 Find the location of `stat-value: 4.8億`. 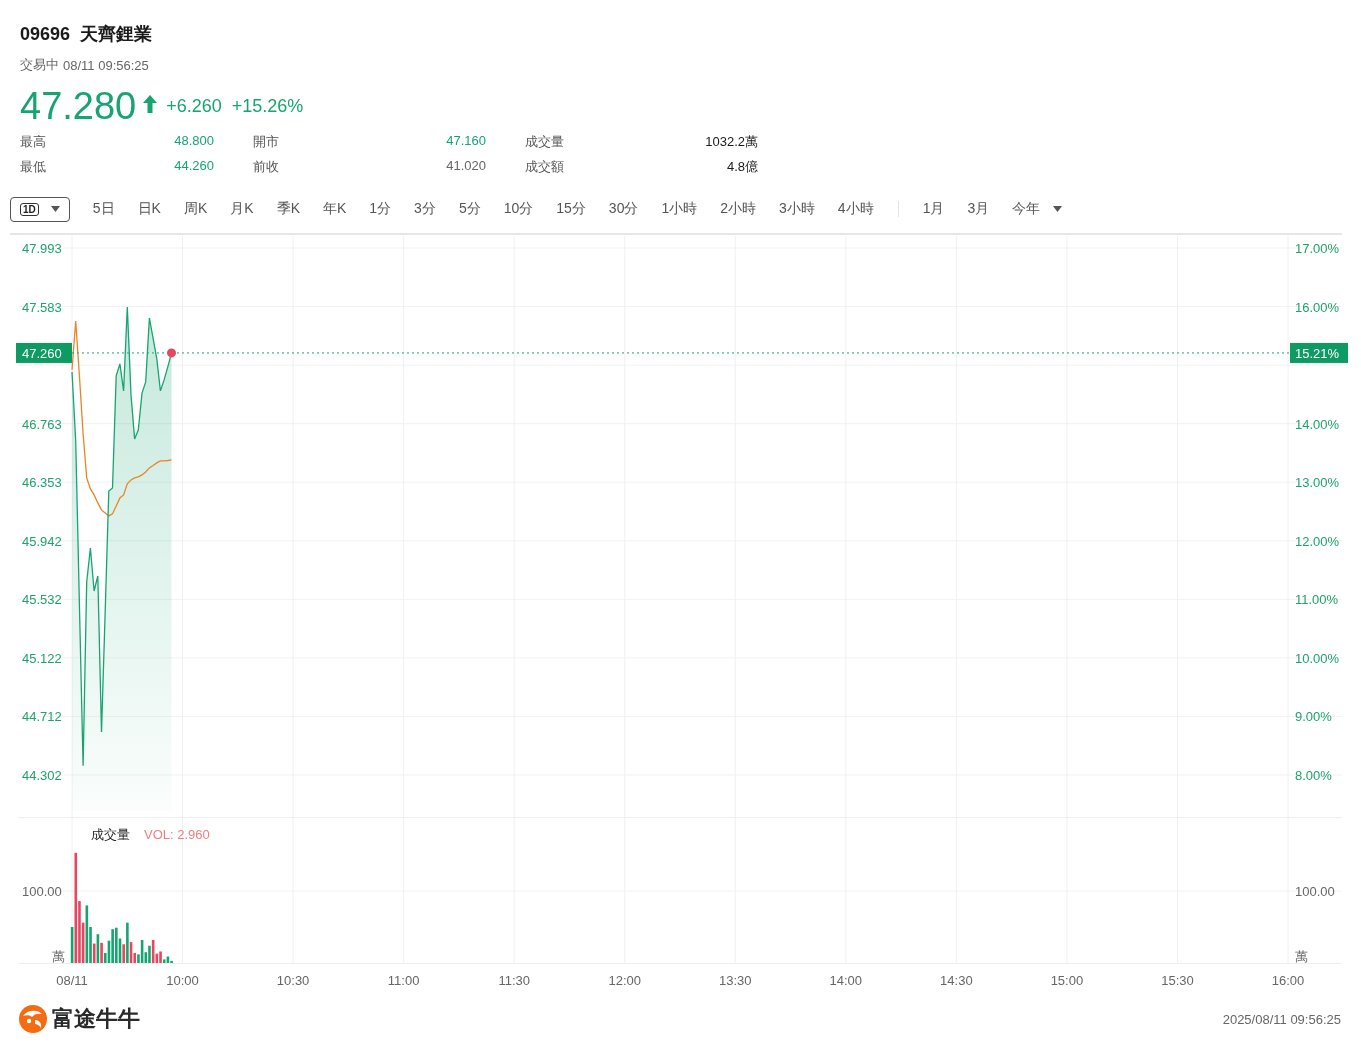

stat-value: 4.8億 is located at coordinates (742, 167).